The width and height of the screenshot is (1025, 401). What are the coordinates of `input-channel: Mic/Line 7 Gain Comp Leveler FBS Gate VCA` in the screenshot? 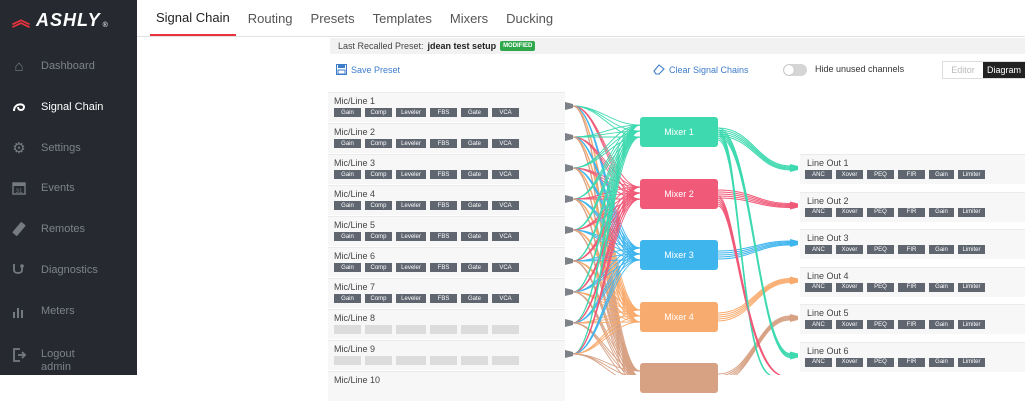 It's located at (446, 293).